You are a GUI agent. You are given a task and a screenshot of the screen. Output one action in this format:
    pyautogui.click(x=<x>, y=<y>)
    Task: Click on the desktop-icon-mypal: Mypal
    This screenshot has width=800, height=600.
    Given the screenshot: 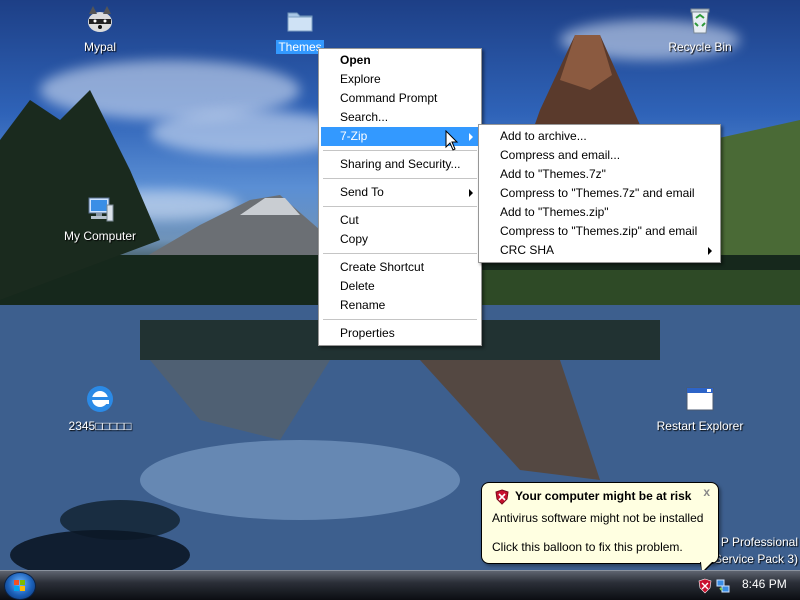 What is the action you would take?
    pyautogui.click(x=100, y=29)
    